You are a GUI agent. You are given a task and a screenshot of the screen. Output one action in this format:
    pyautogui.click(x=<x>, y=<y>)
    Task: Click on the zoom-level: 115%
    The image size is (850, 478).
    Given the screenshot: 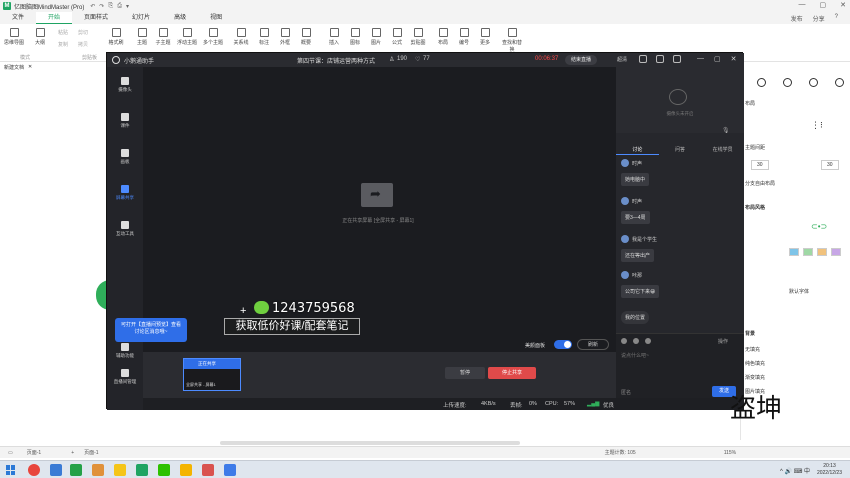 What is the action you would take?
    pyautogui.click(x=730, y=453)
    